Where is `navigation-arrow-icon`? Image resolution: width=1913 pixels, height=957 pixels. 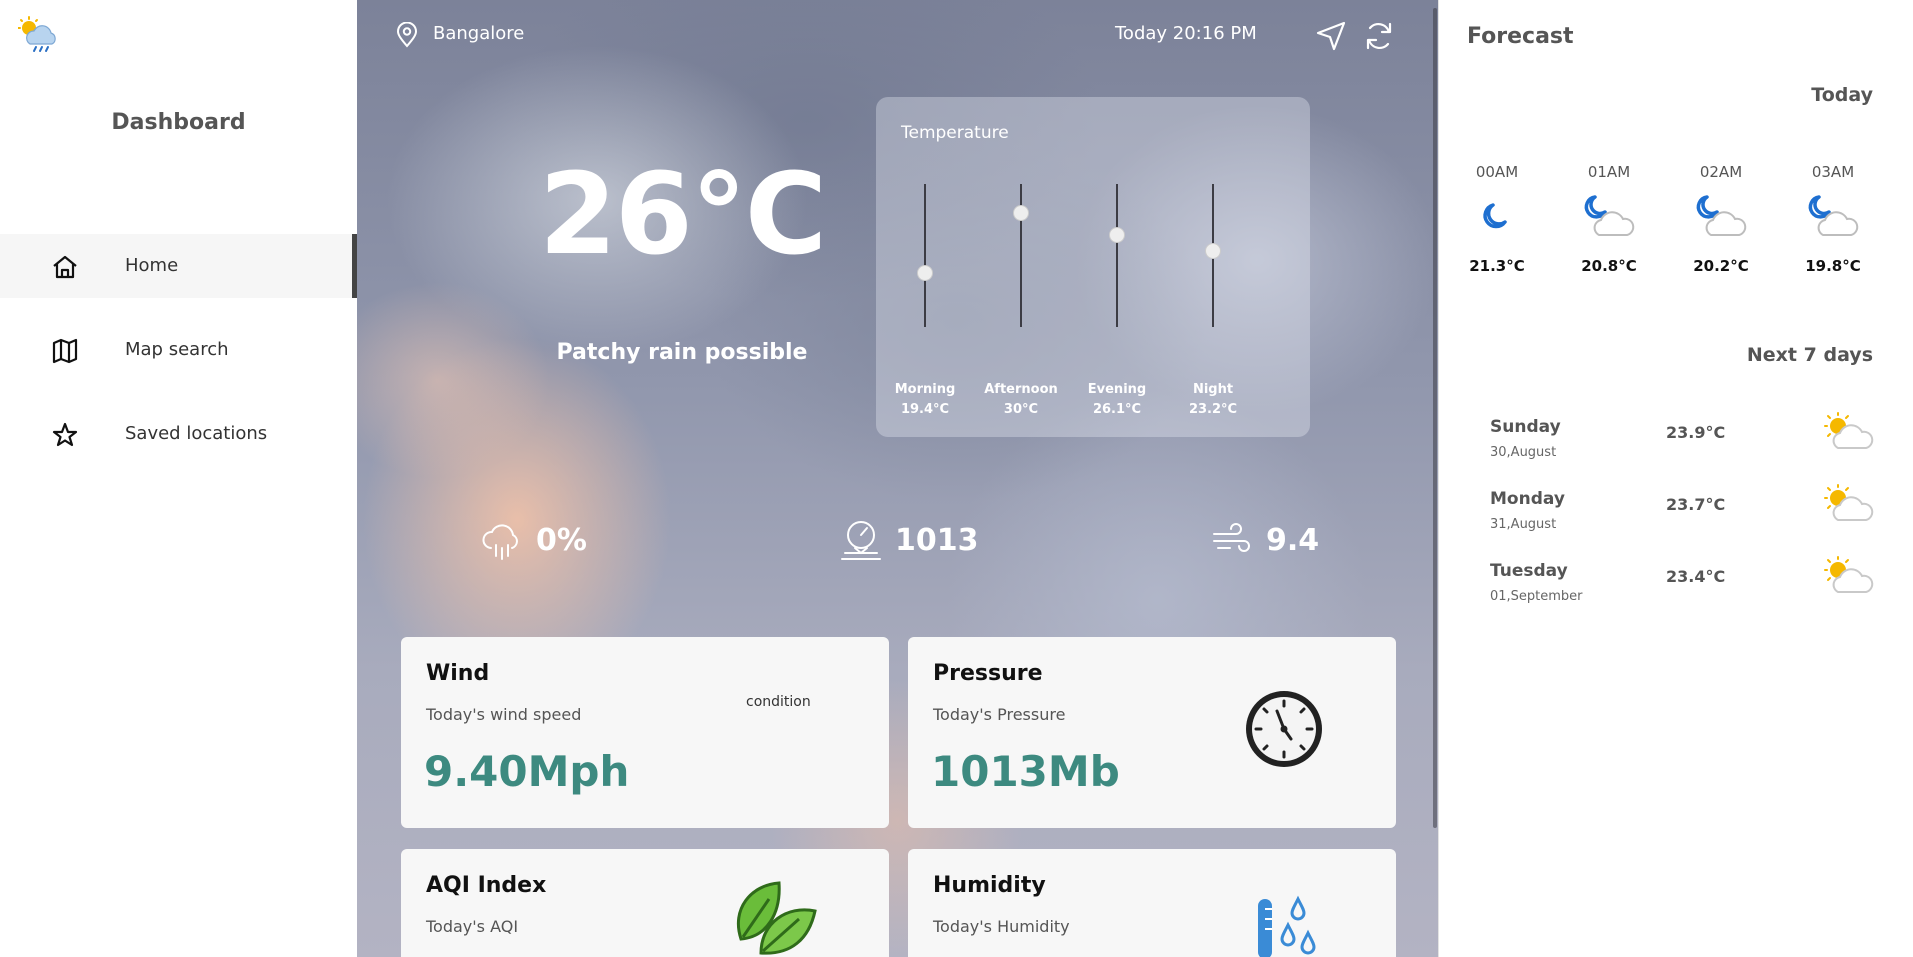
navigation-arrow-icon is located at coordinates (1331, 36).